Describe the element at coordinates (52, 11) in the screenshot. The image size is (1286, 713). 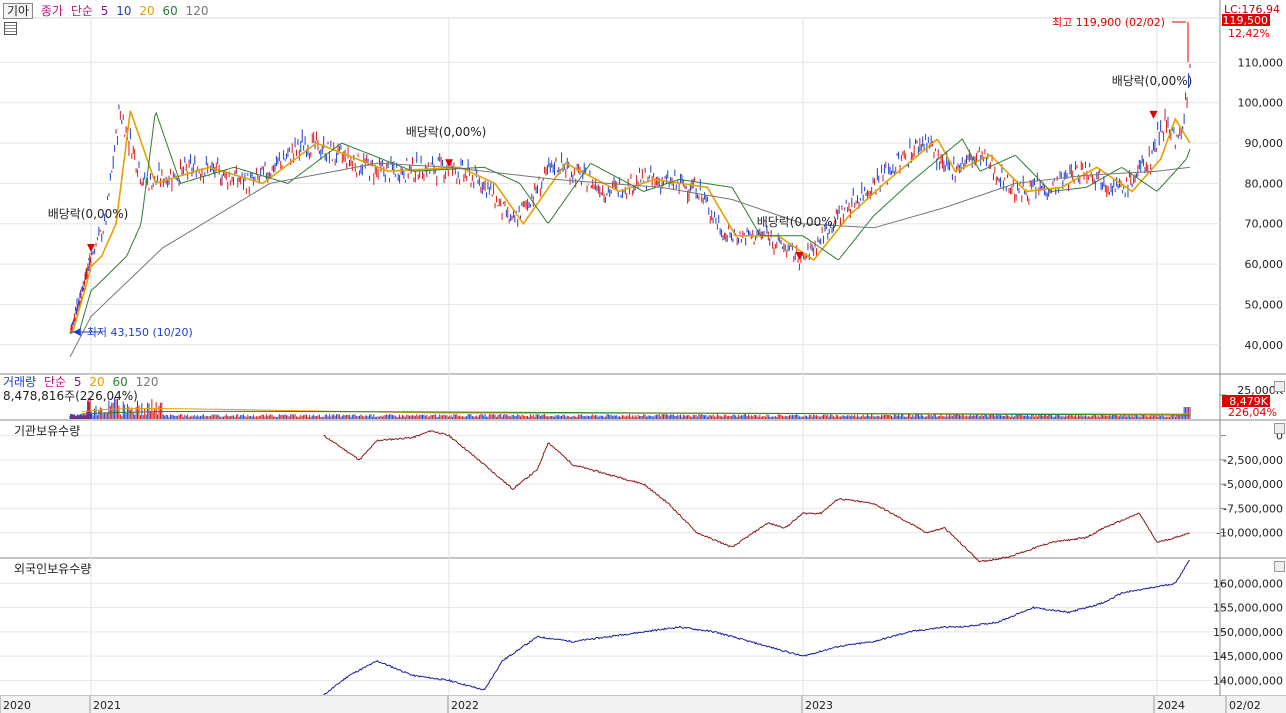
I see `price-label: 종가` at that location.